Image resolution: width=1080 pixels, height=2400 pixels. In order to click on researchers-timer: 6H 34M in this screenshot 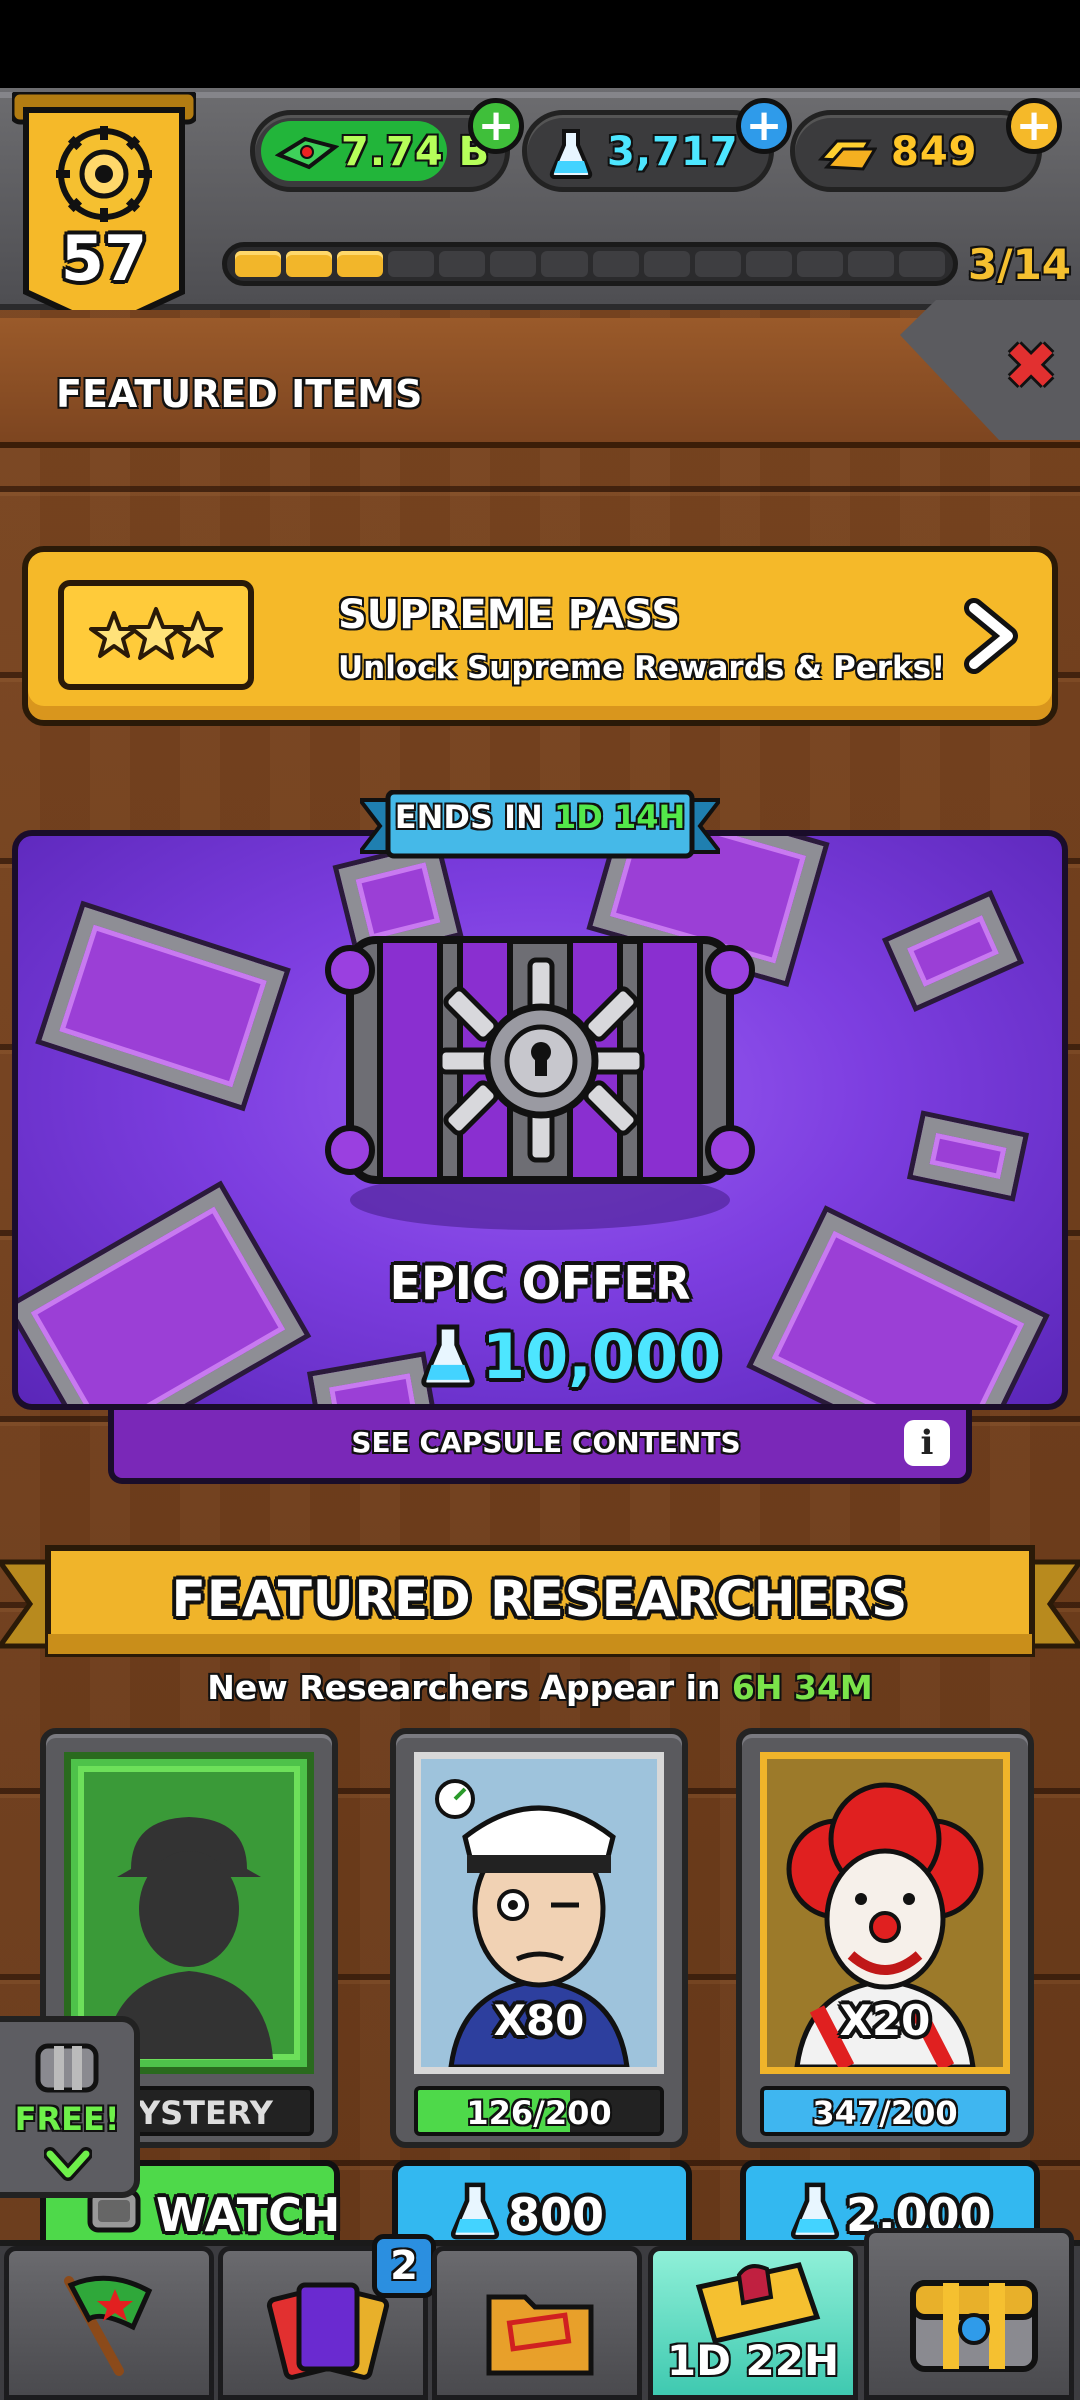, I will do `click(802, 1687)`.